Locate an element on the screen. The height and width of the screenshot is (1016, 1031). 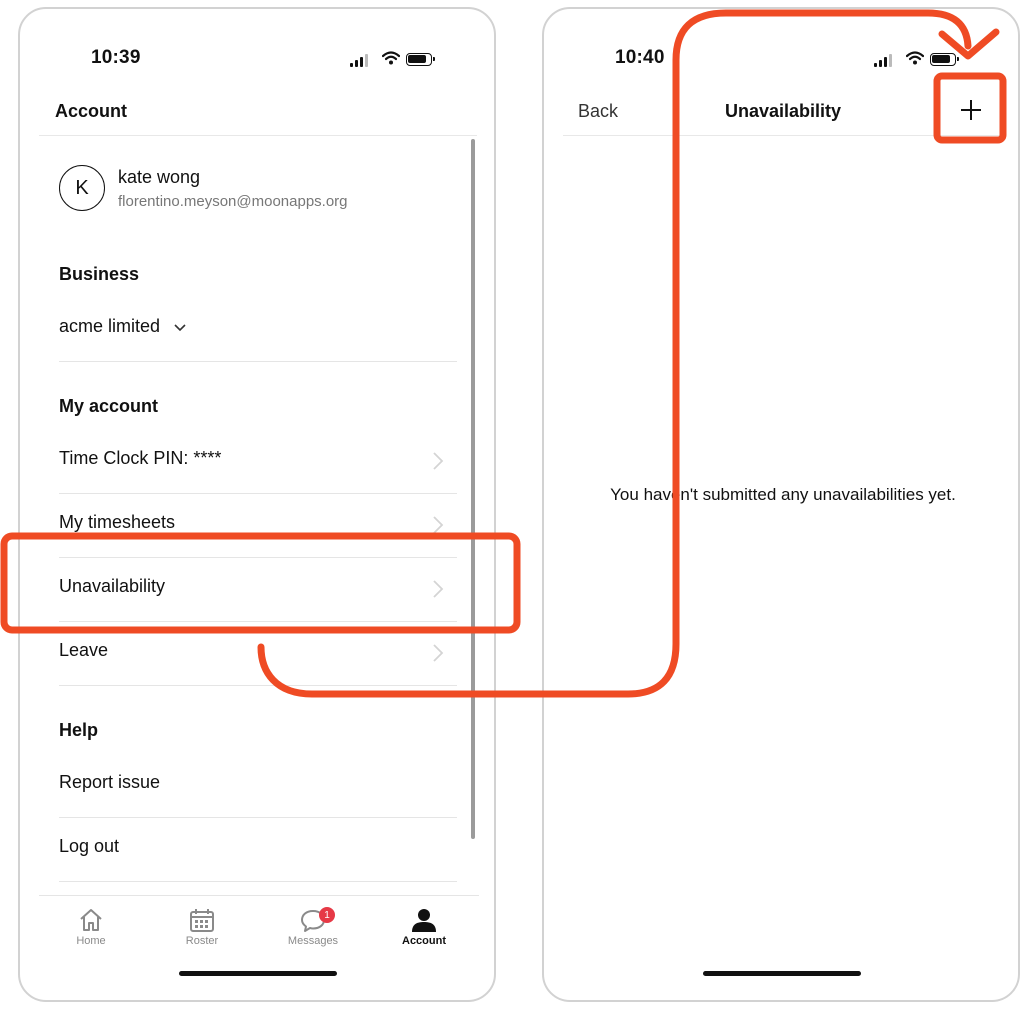
avatar: K is located at coordinates (82, 188).